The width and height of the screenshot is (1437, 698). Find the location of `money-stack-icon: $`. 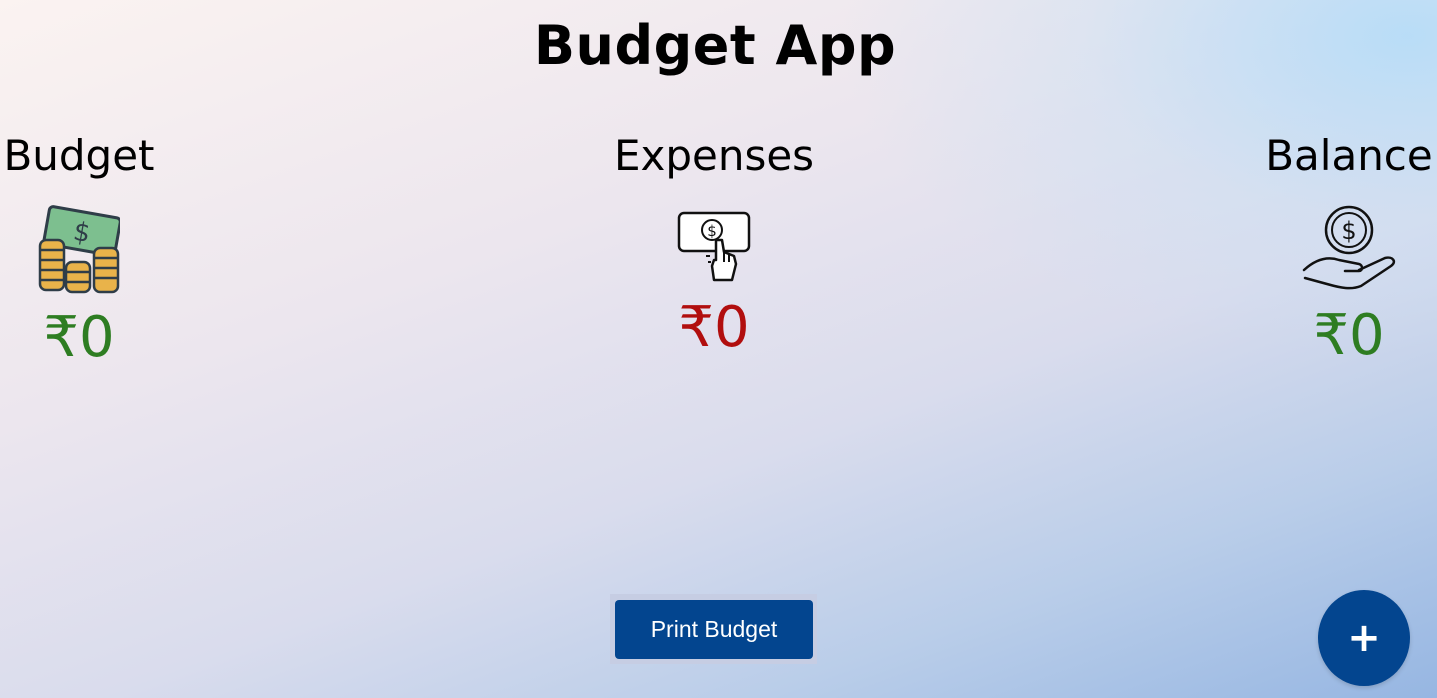

money-stack-icon: $ is located at coordinates (79, 249).